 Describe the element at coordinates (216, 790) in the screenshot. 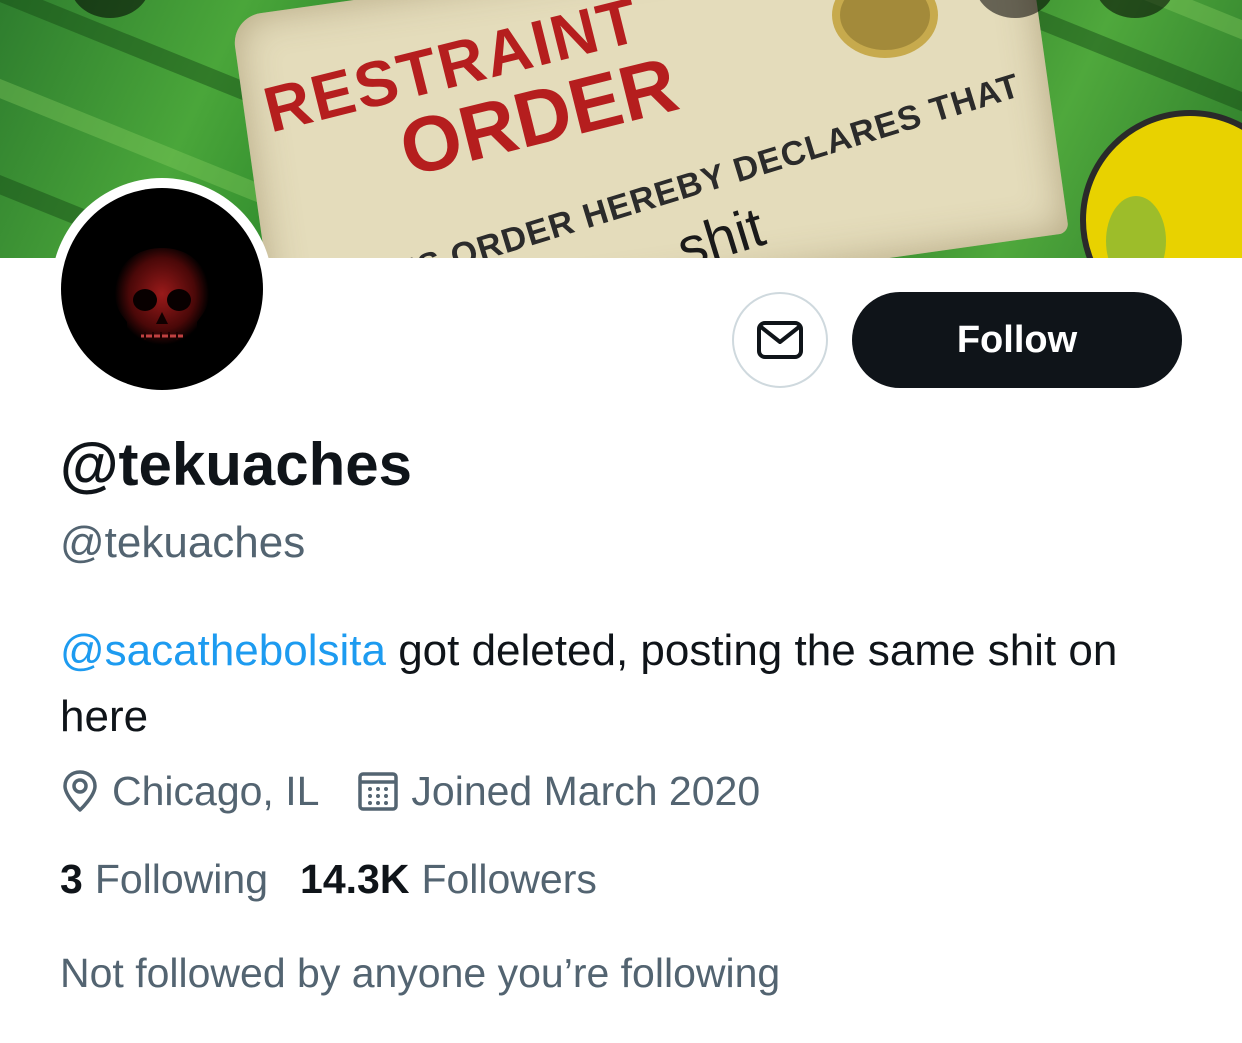

I see `location-text: Chicago, IL` at that location.